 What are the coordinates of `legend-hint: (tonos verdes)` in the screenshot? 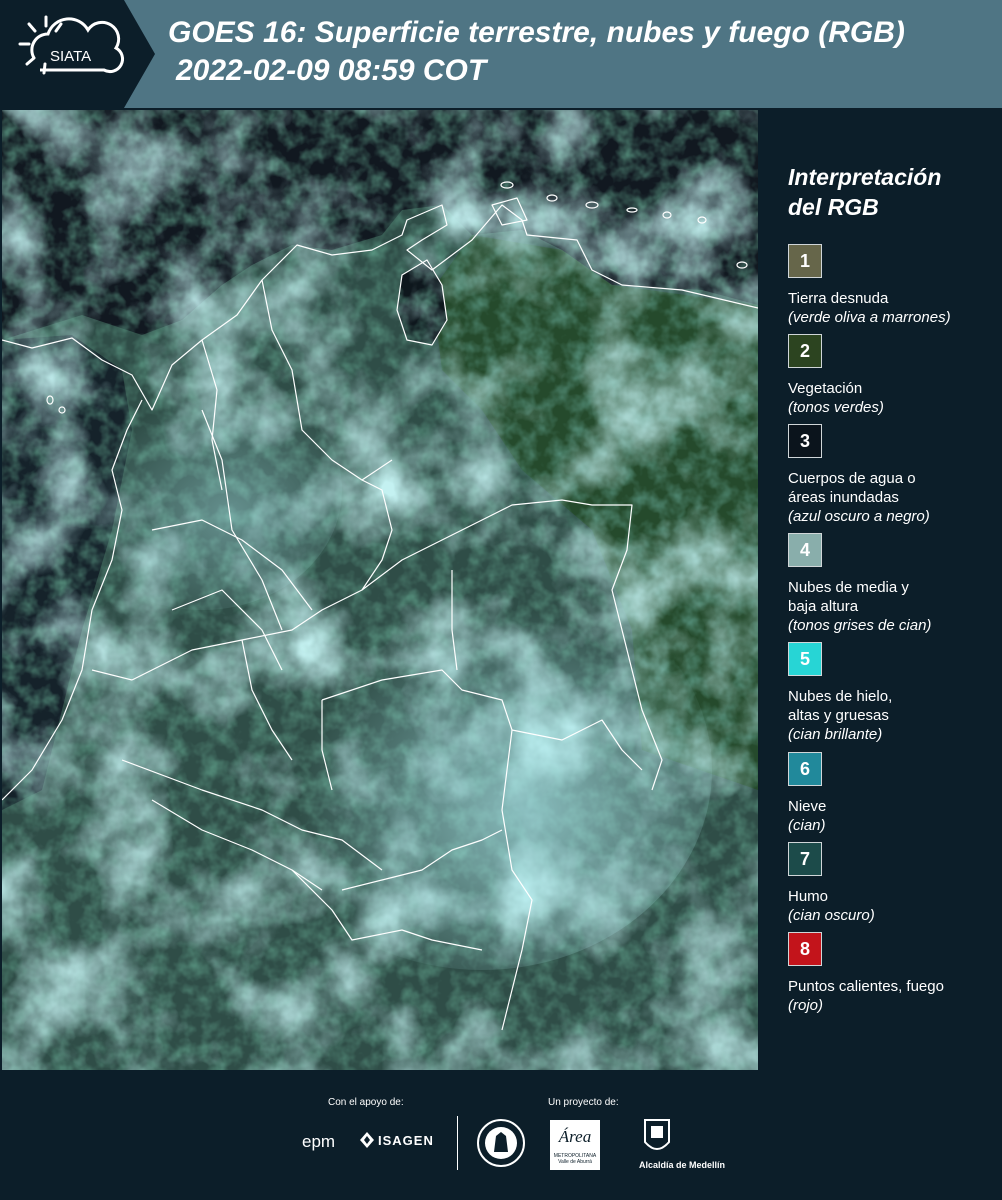 It's located at (836, 407).